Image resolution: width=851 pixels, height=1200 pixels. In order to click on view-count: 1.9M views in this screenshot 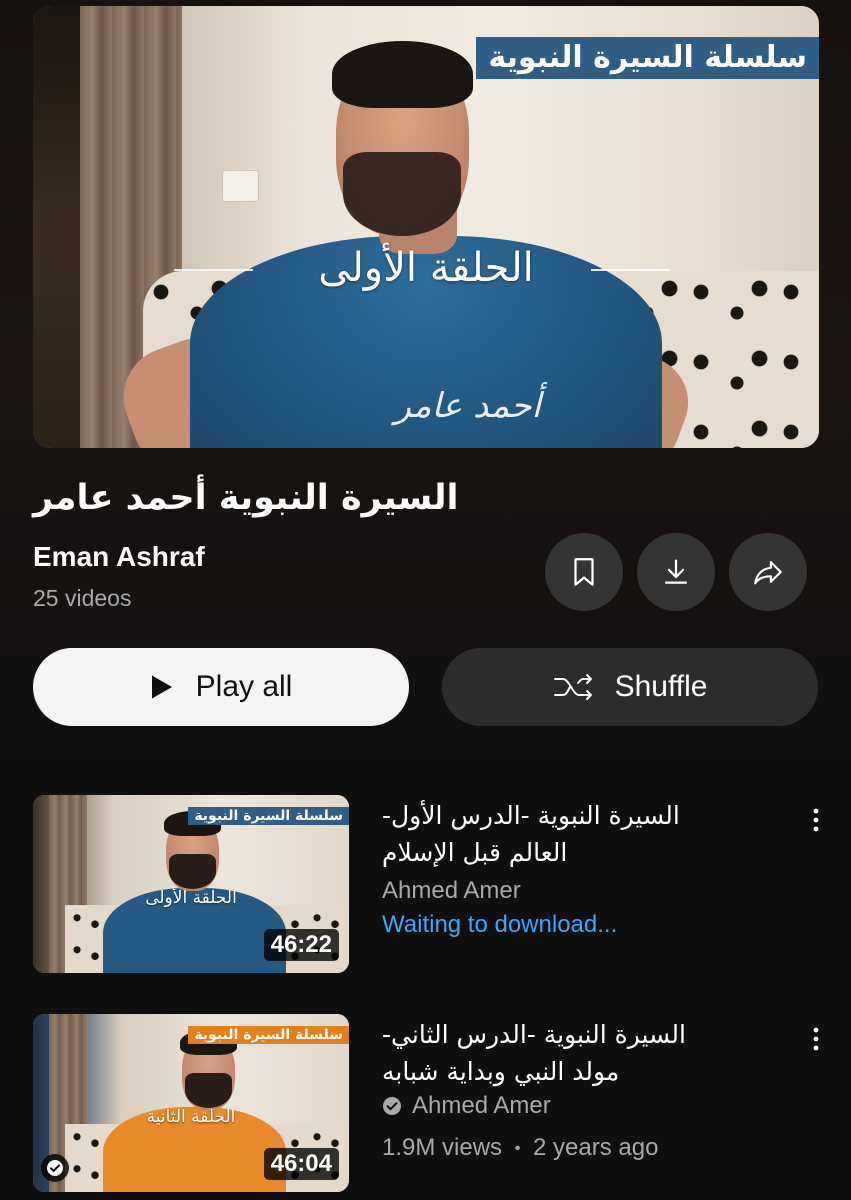, I will do `click(442, 1147)`.